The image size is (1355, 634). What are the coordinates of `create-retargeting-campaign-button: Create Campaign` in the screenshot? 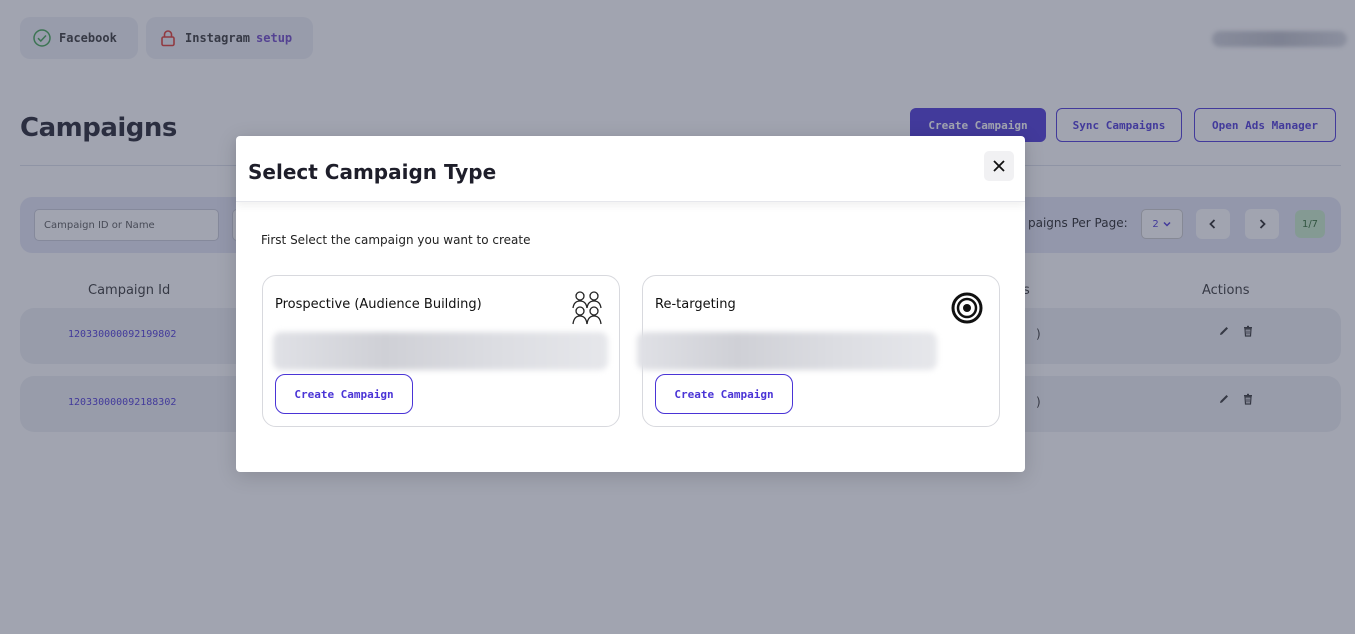 It's located at (724, 394).